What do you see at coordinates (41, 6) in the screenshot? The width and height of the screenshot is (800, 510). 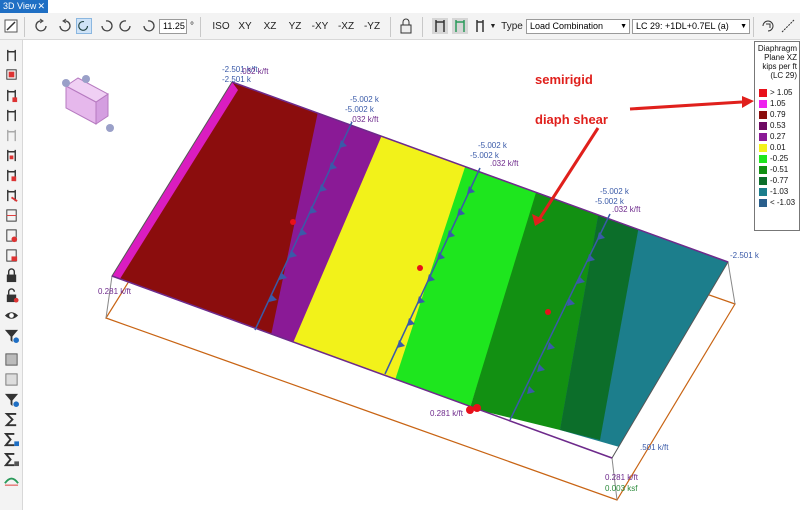 I see `close-icon: ✕` at bounding box center [41, 6].